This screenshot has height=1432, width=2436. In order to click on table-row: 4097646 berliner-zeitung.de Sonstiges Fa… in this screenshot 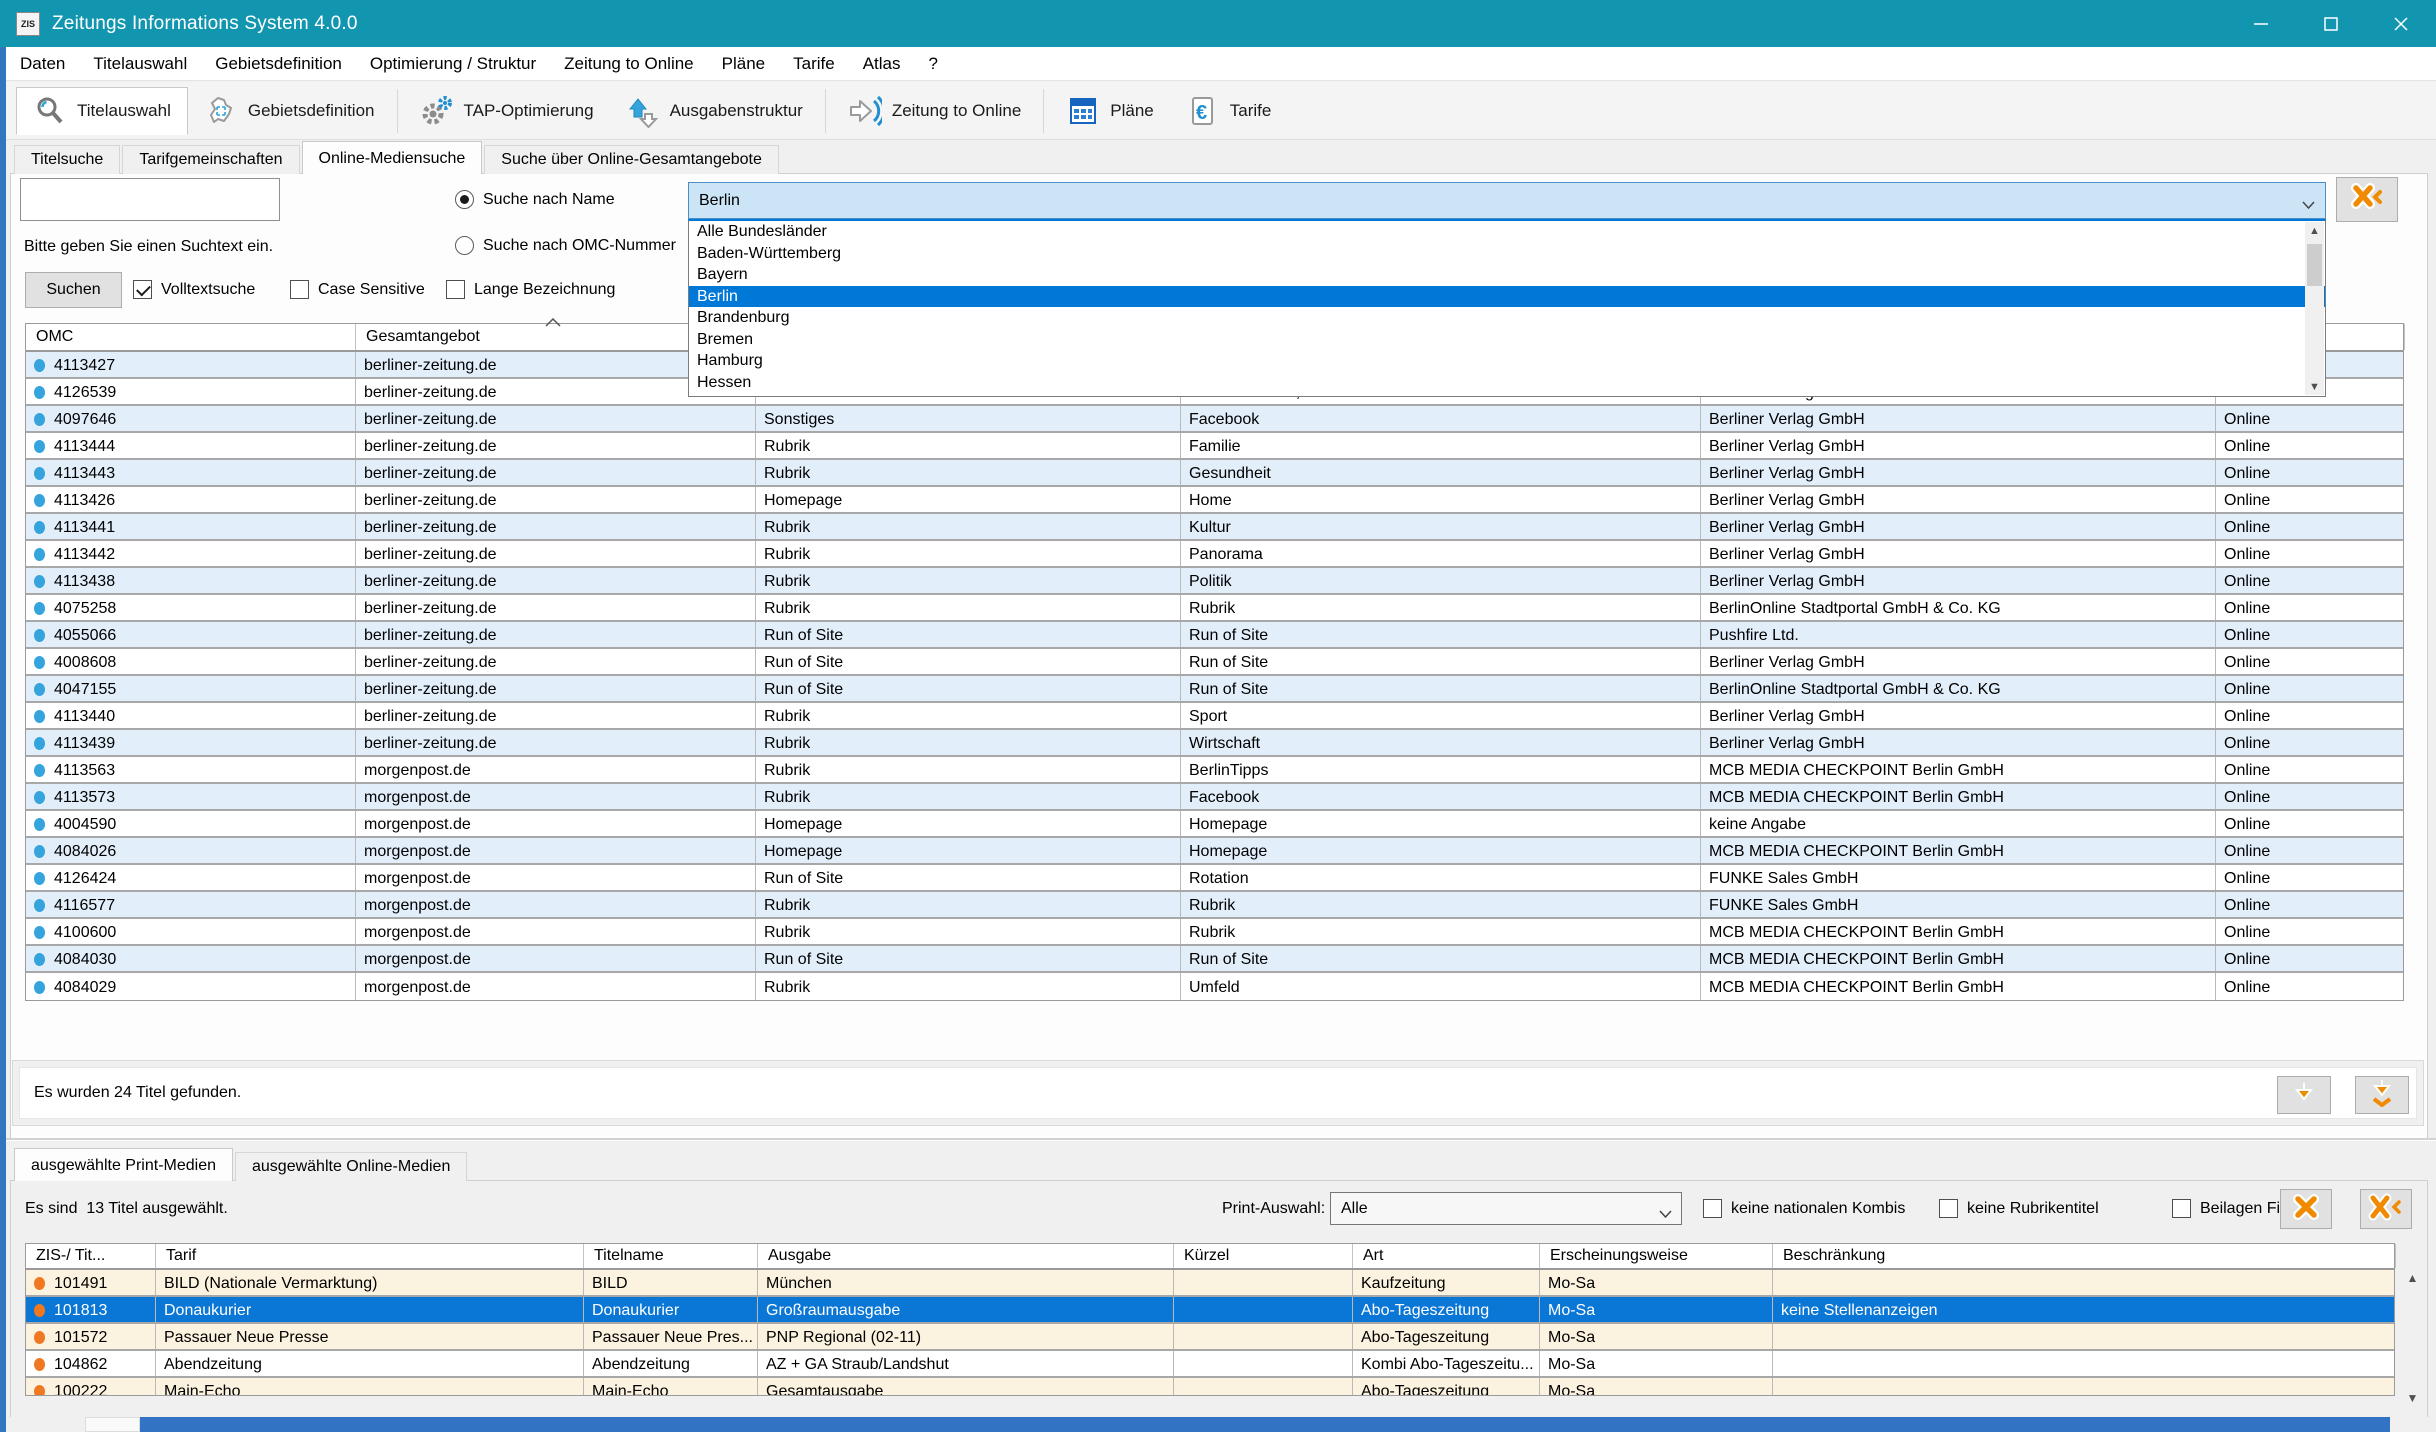, I will do `click(1214, 419)`.